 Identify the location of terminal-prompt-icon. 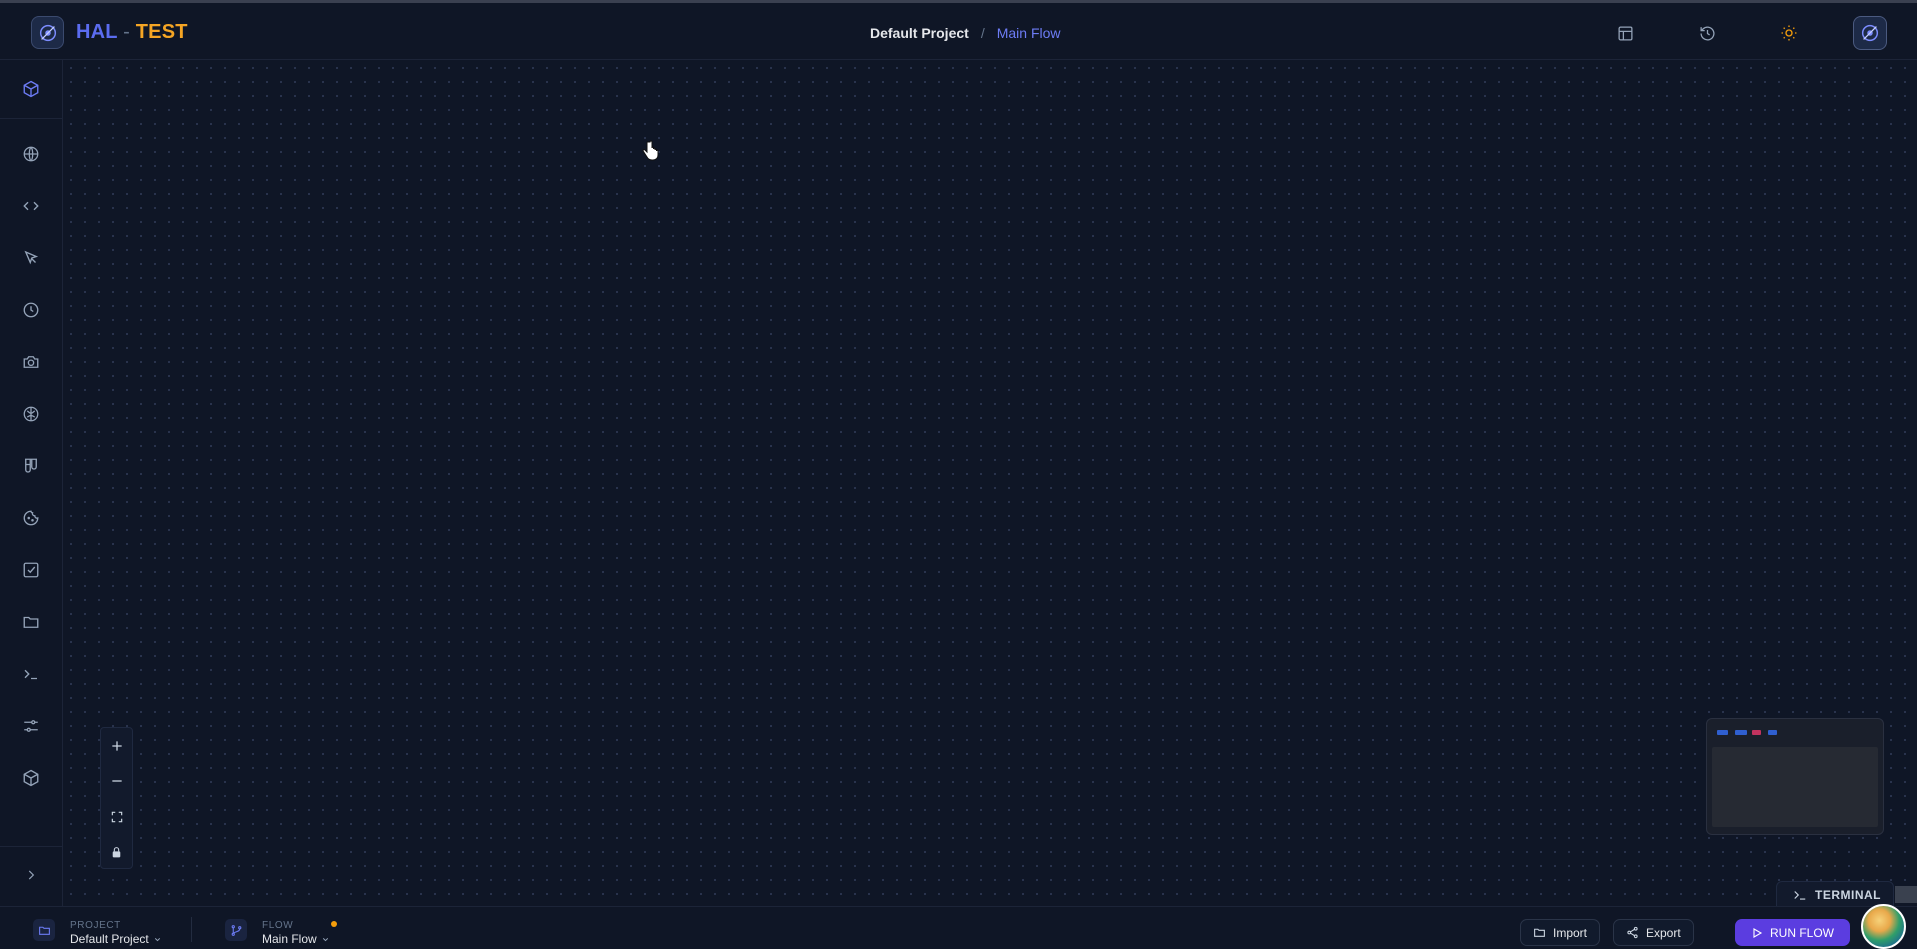
(1800, 895).